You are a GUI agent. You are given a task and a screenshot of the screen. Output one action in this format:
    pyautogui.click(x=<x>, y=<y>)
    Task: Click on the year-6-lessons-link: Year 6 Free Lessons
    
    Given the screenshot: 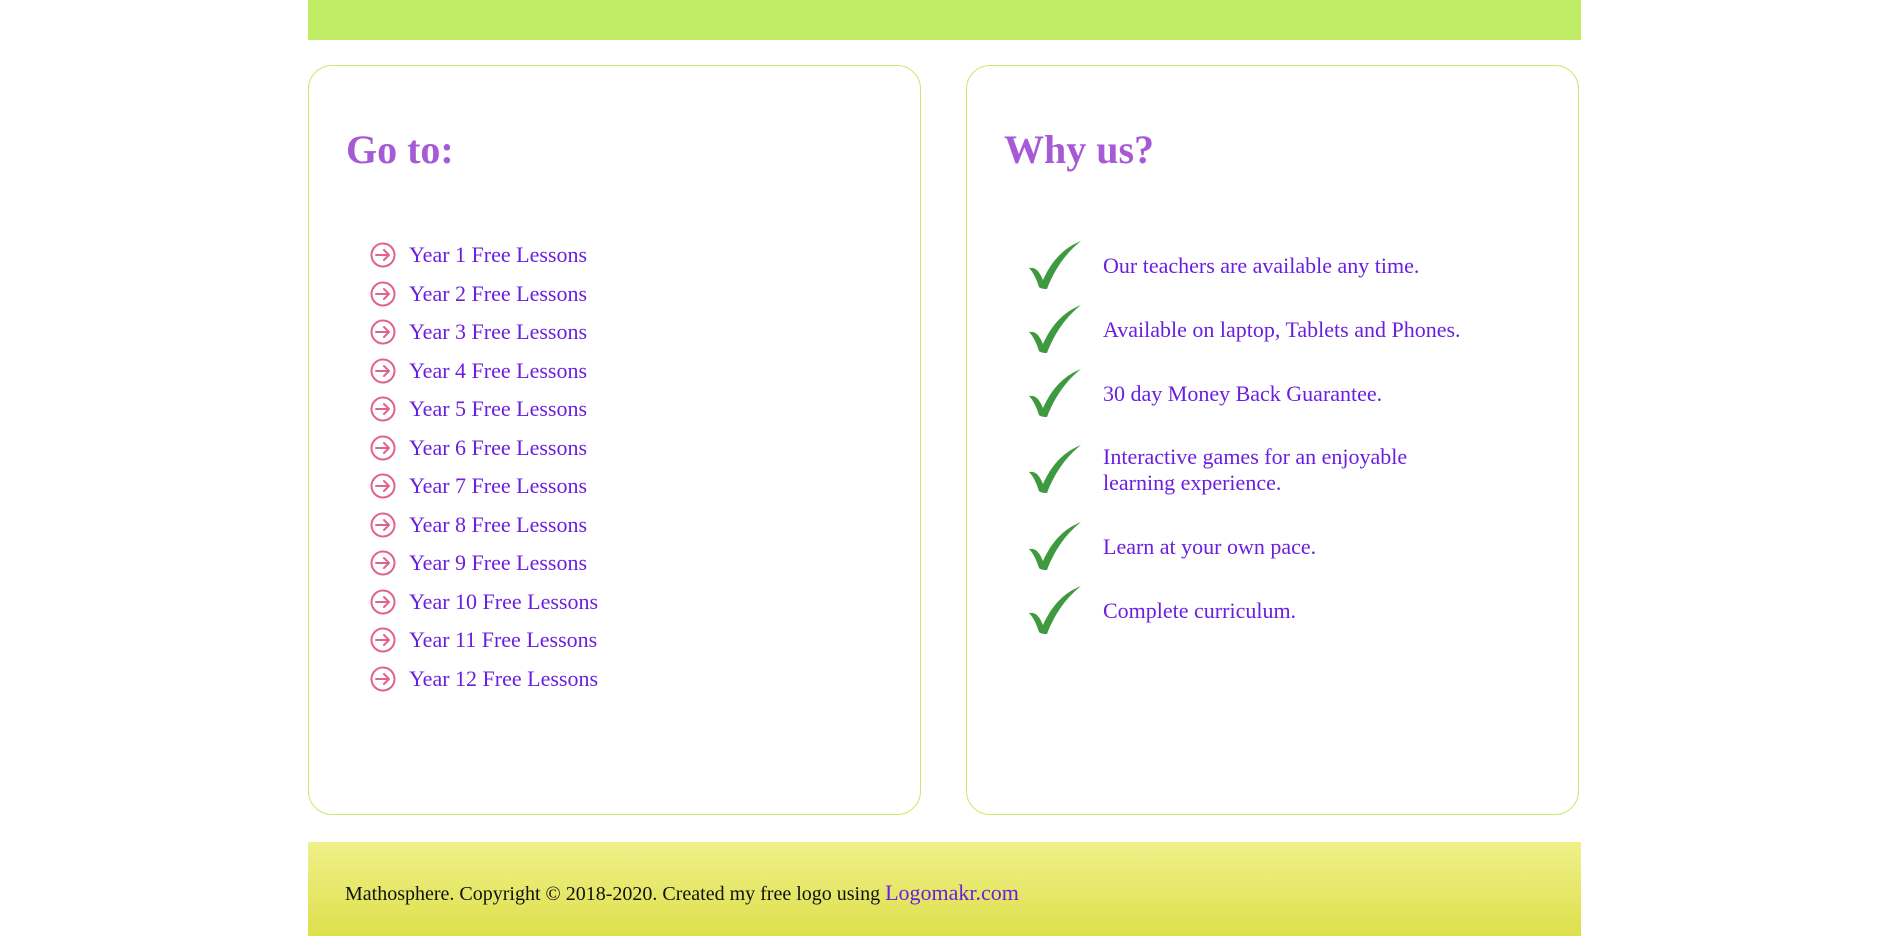 What is the action you would take?
    pyautogui.click(x=498, y=448)
    